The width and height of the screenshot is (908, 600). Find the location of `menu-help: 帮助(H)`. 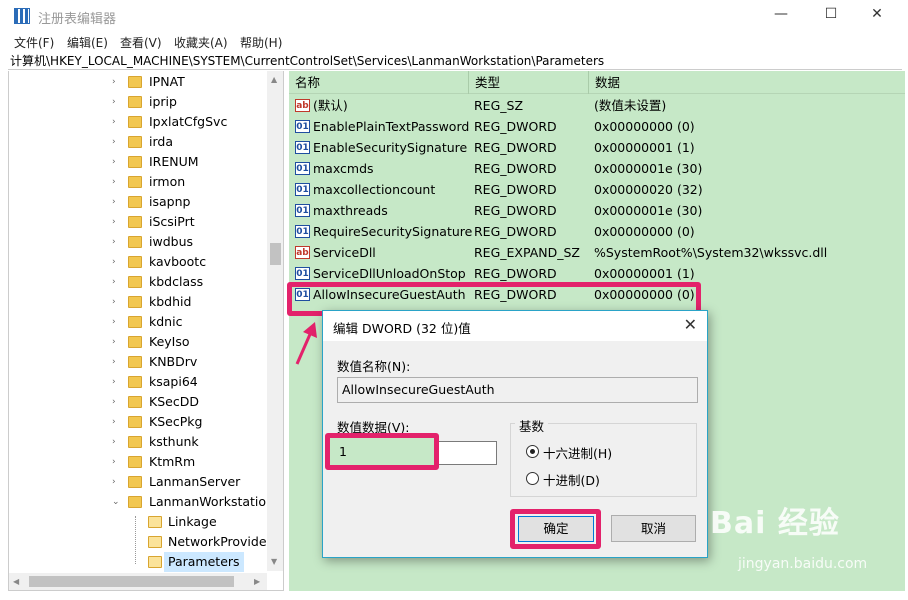

menu-help: 帮助(H) is located at coordinates (261, 42).